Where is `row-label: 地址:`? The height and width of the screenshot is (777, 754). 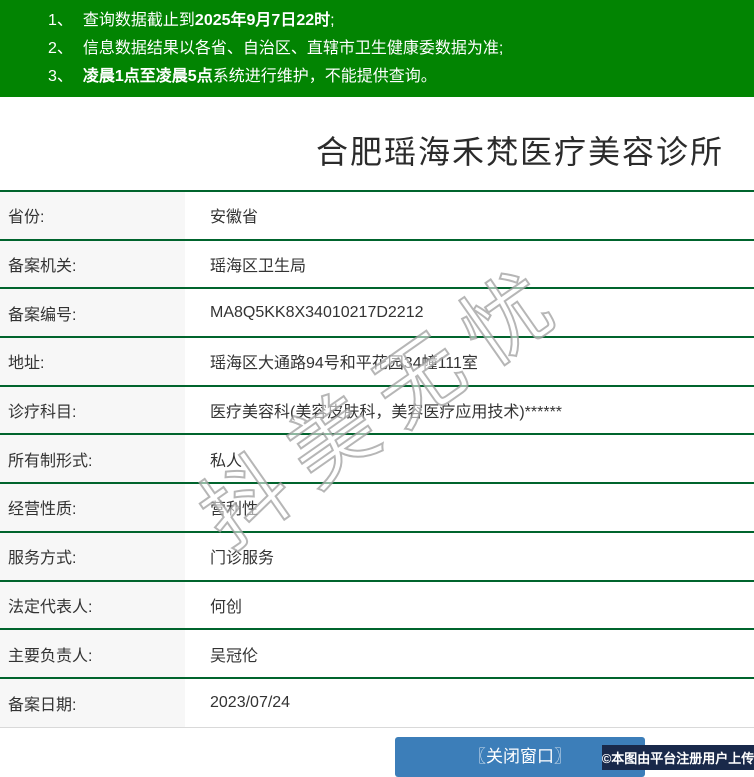
row-label: 地址: is located at coordinates (92, 361).